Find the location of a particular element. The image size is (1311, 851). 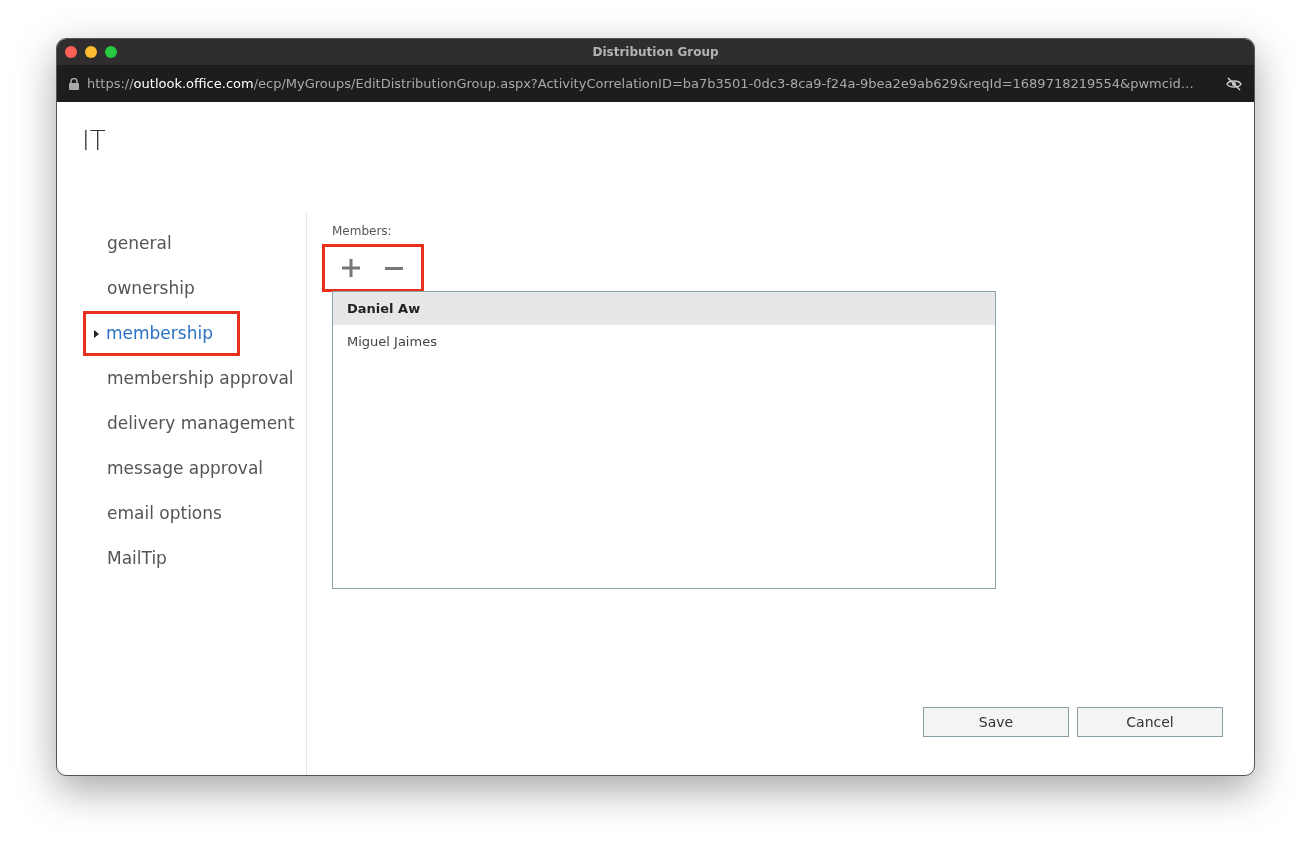

eye-slash-icon is located at coordinates (1234, 83).